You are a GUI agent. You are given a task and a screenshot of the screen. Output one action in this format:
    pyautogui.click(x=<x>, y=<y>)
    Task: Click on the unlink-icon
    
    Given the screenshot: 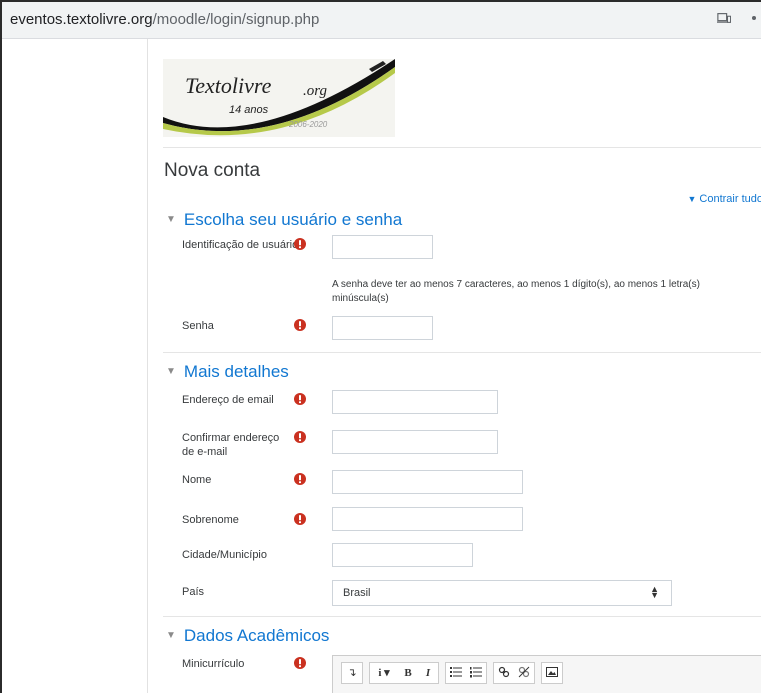 What is the action you would take?
    pyautogui.click(x=524, y=673)
    